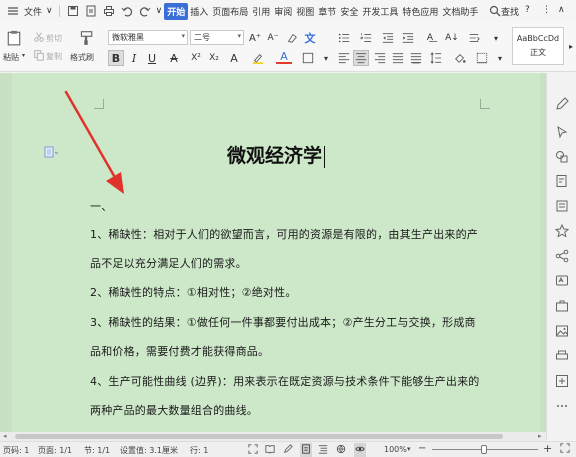  Describe the element at coordinates (366, 38) in the screenshot. I see `numbered-list-icon` at that location.